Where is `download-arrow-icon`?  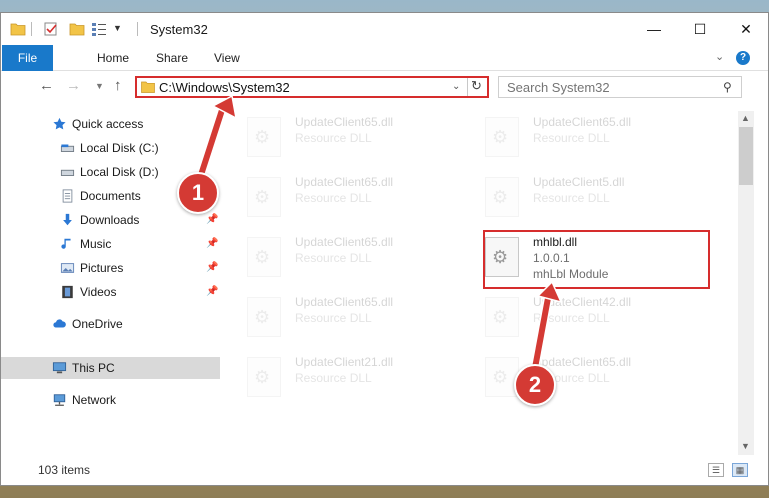 download-arrow-icon is located at coordinates (67, 219).